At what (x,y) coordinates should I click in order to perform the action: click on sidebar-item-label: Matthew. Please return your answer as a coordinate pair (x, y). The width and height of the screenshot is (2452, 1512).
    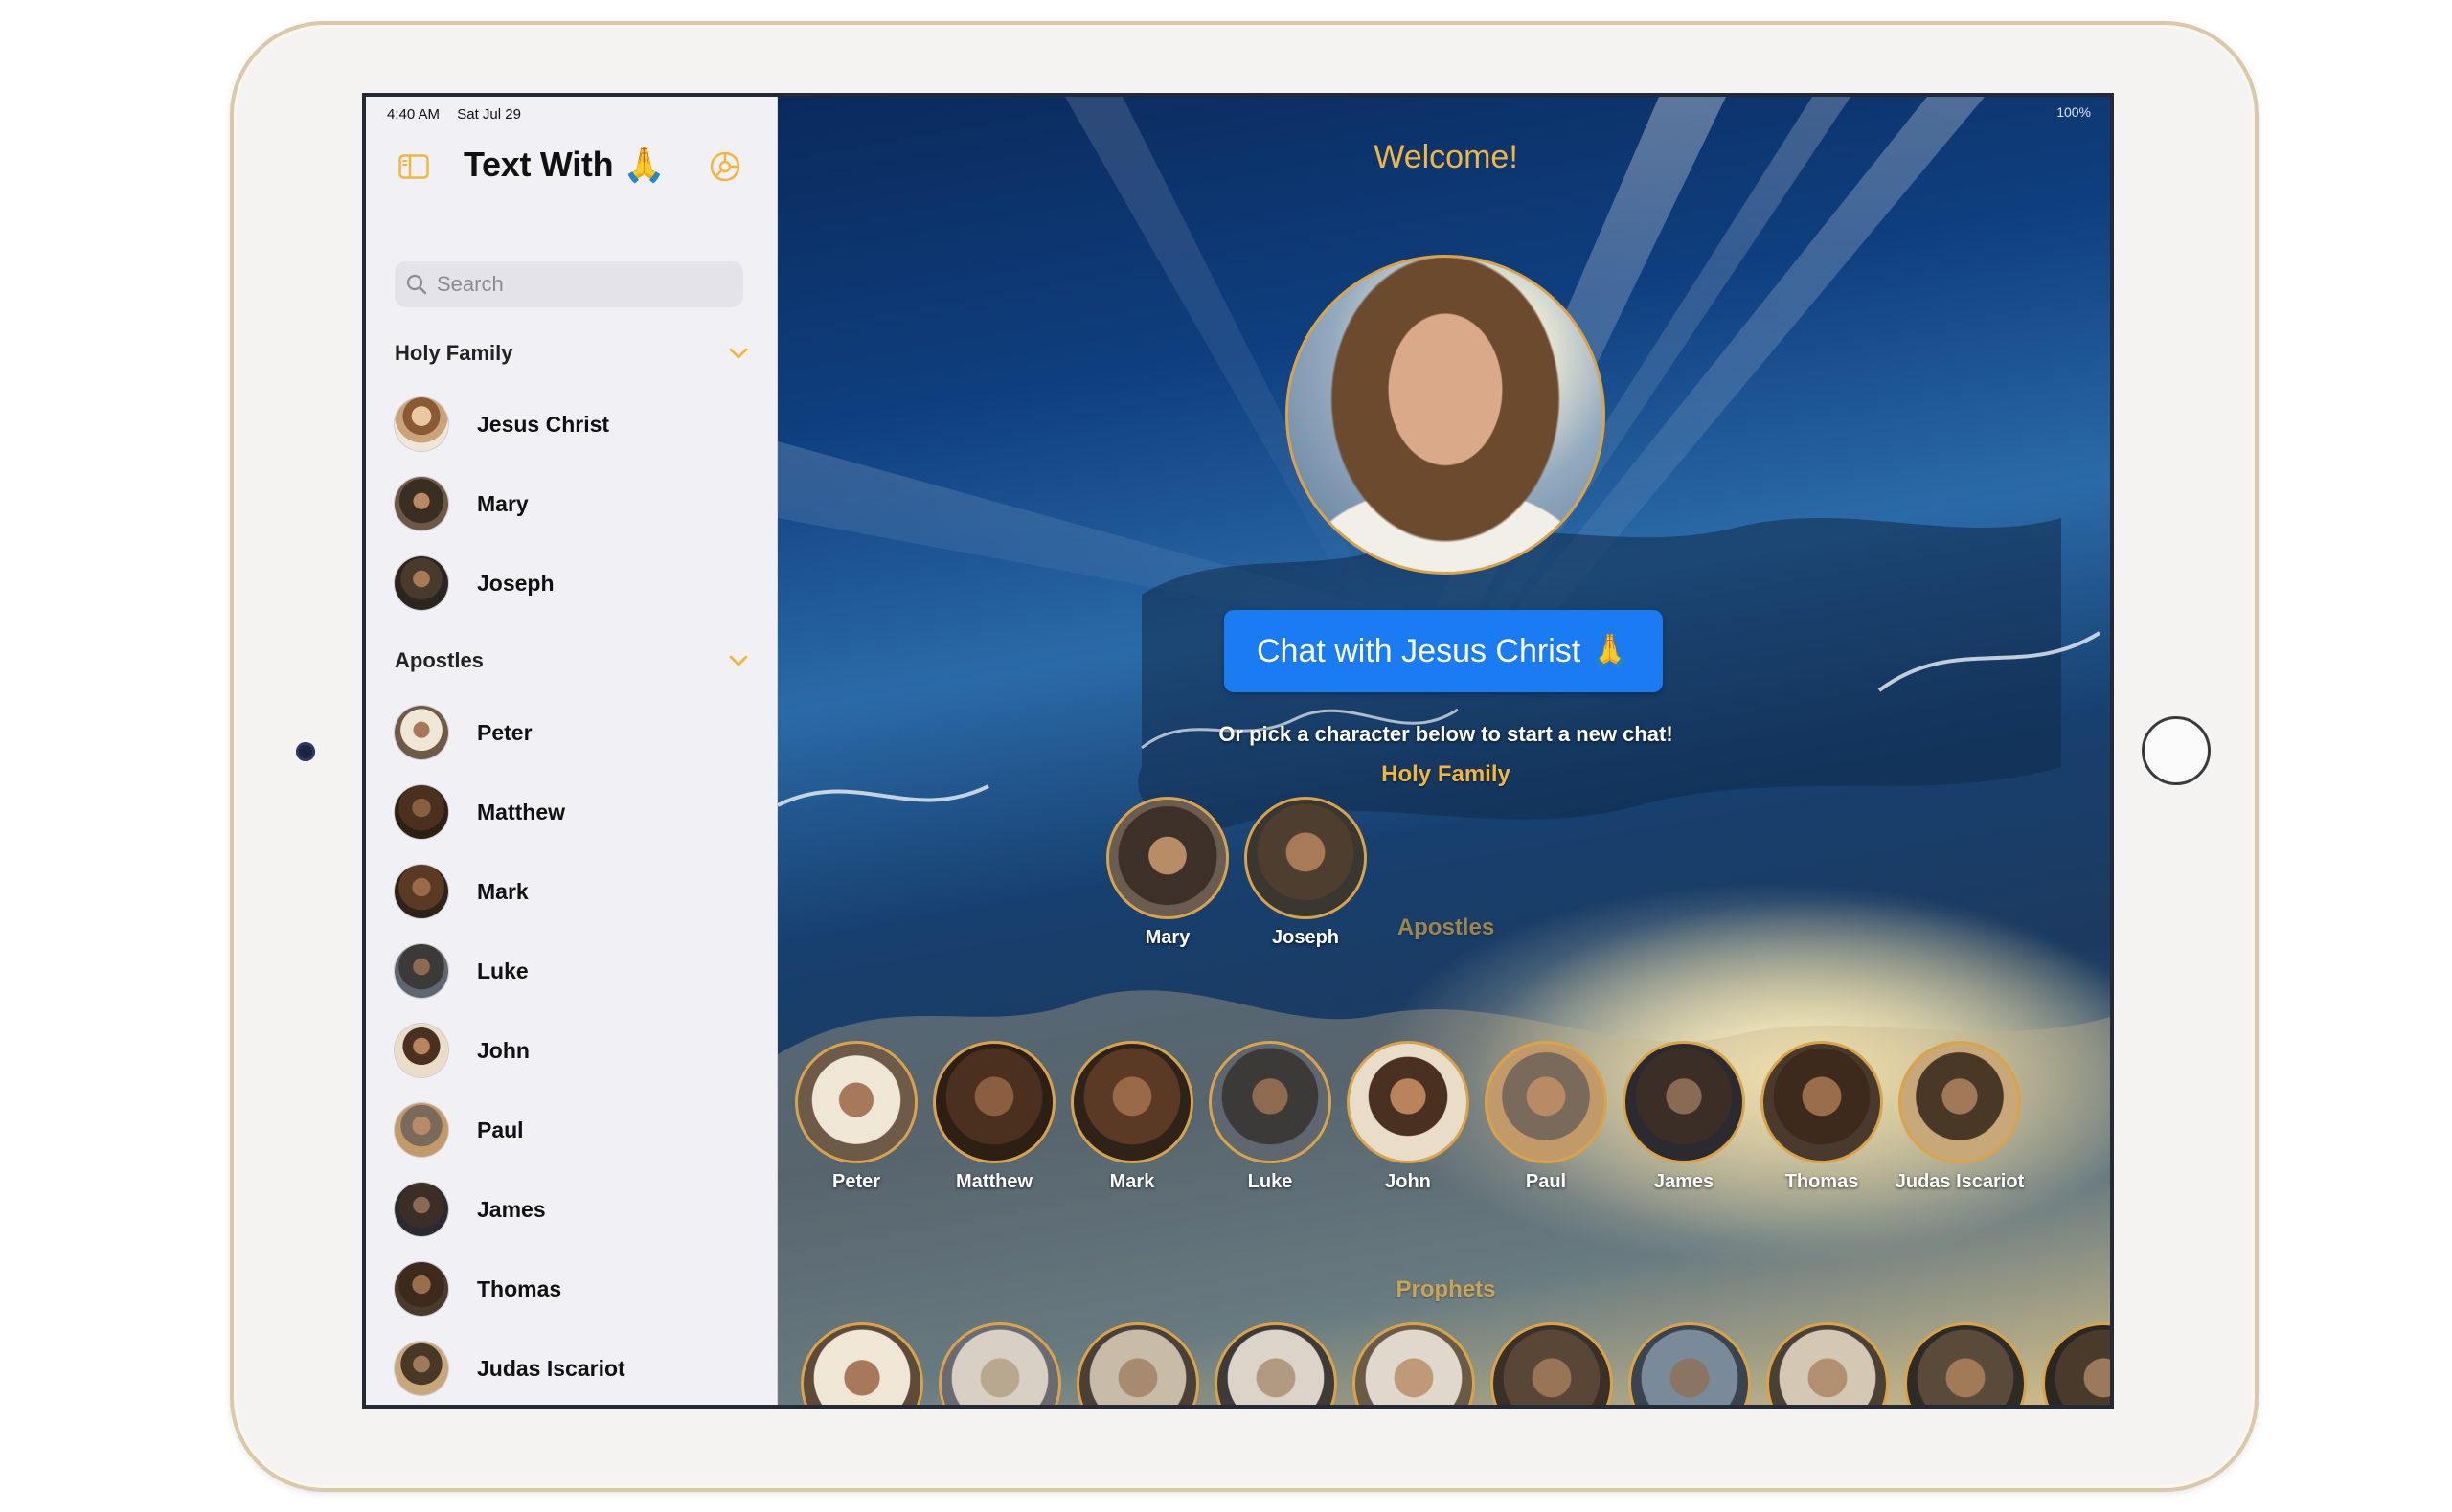
    Looking at the image, I should click on (521, 811).